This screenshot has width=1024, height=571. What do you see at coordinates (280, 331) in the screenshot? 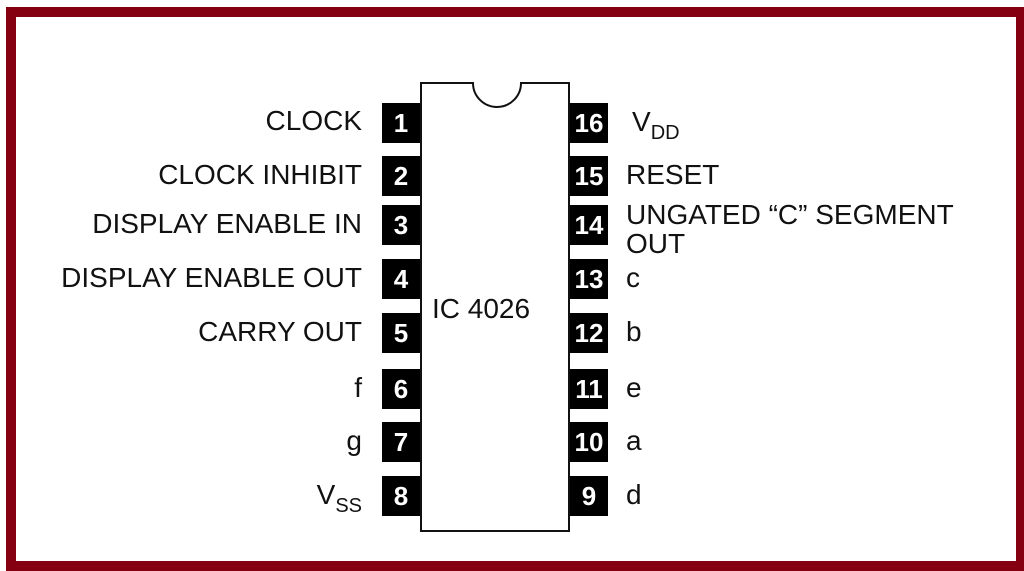
I see `pin-5-label: CARRY OUT` at bounding box center [280, 331].